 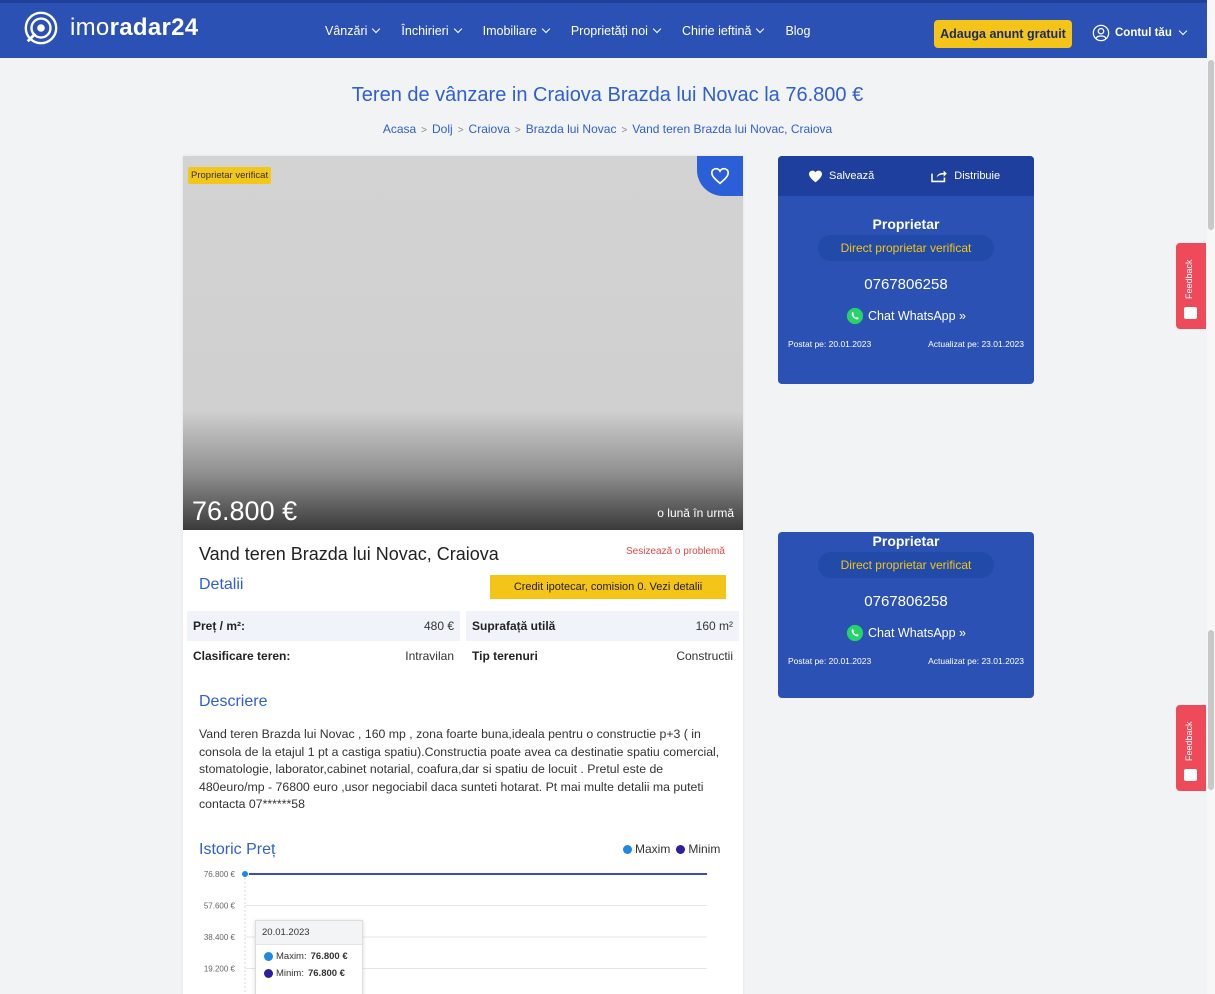 I want to click on share-icon, so click(x=939, y=176).